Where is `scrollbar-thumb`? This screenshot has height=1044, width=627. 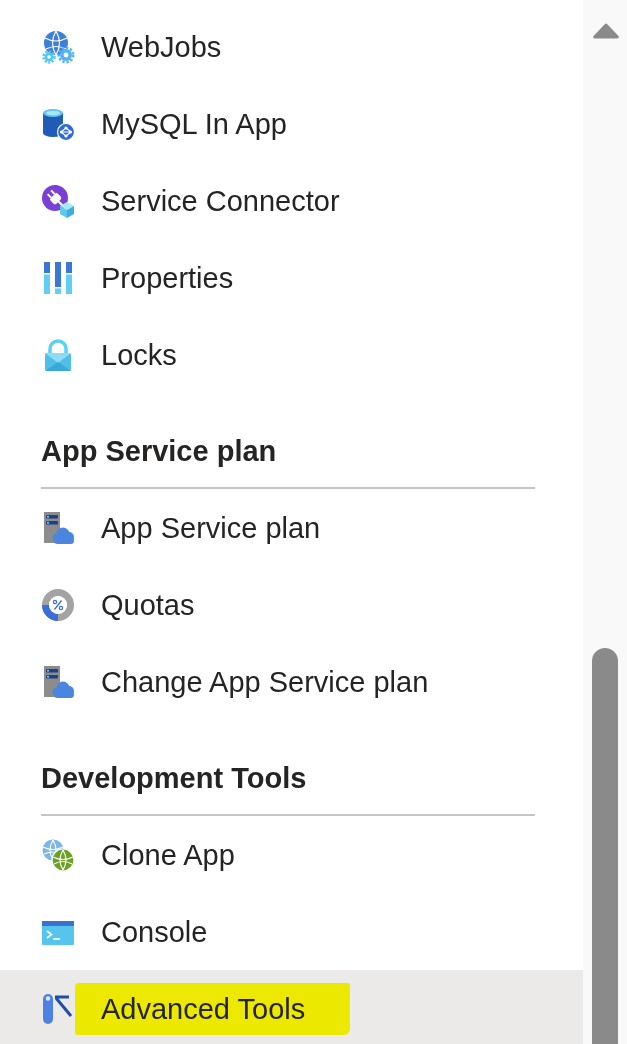
scrollbar-thumb is located at coordinates (605, 846).